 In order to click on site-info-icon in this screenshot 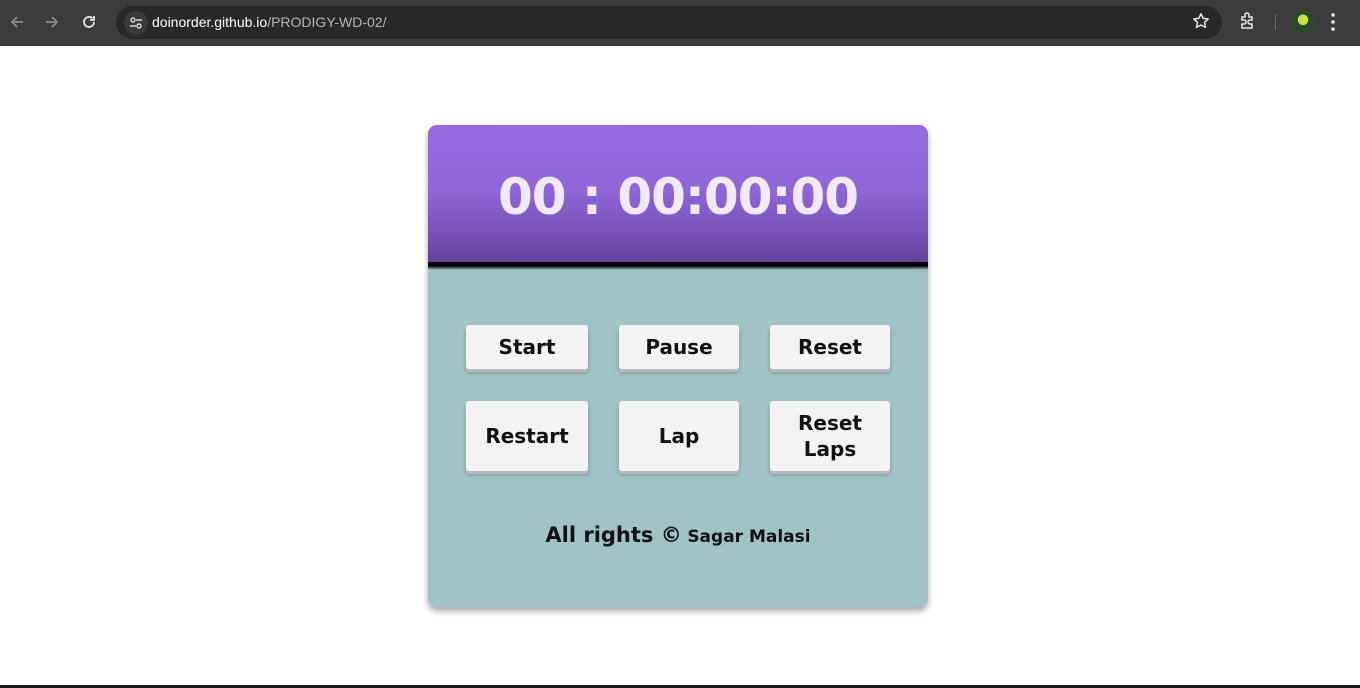, I will do `click(136, 23)`.